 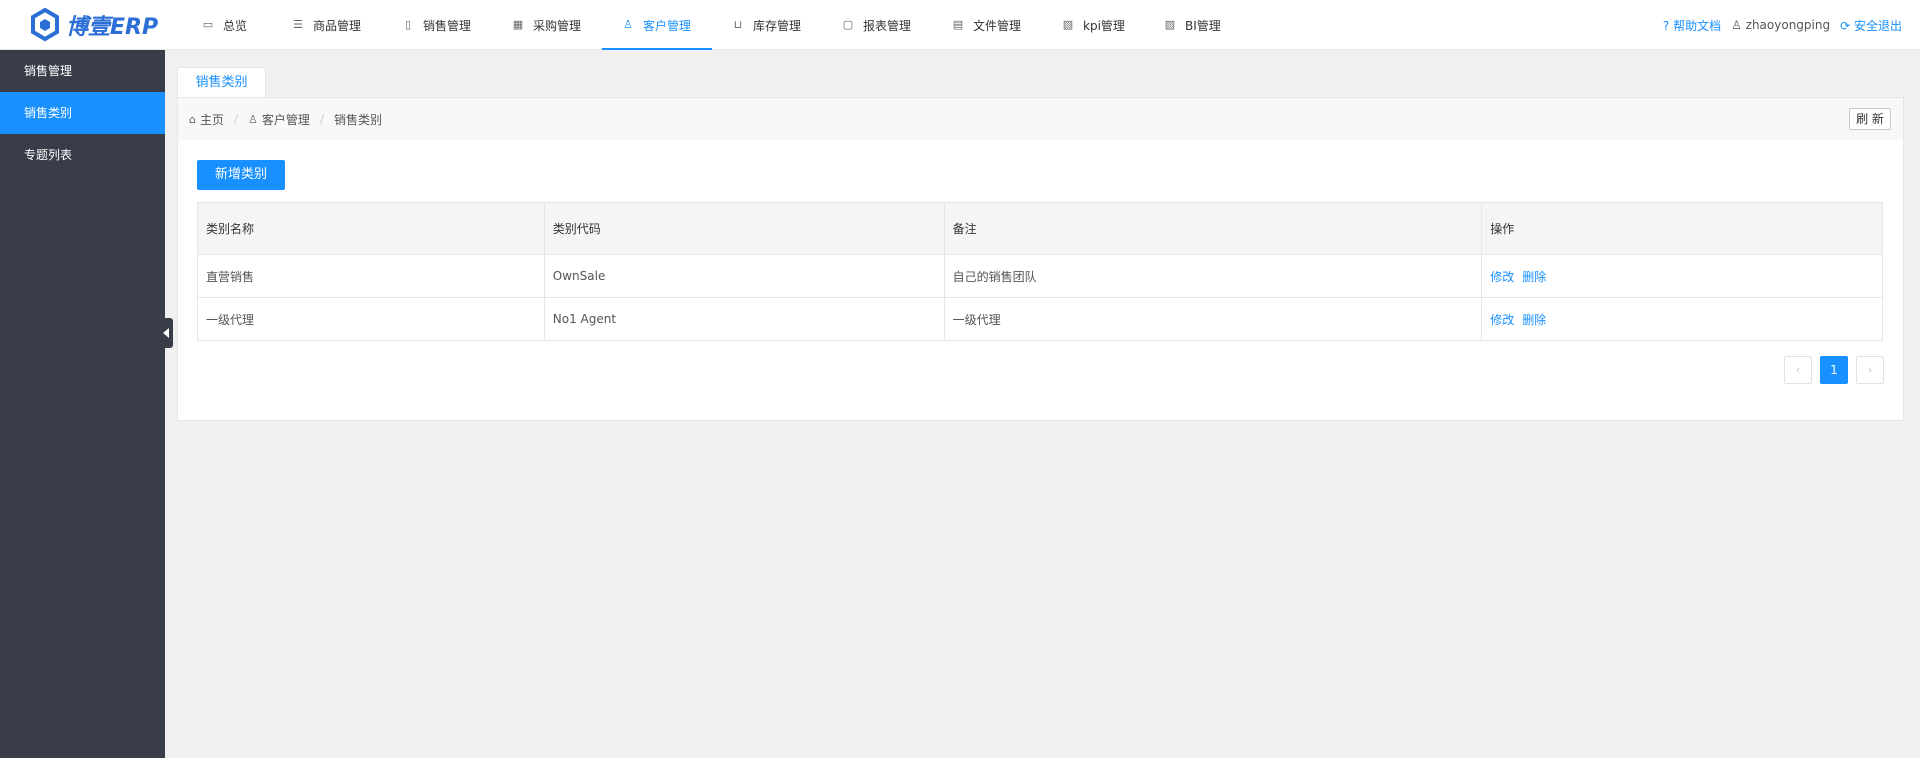 I want to click on table-row: 直营销售 OwnSale 自己的销售团队 修改 删除, so click(x=1040, y=276).